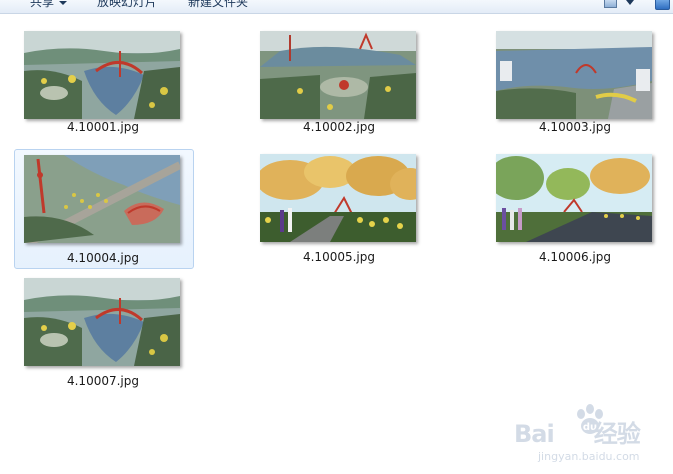  What do you see at coordinates (338, 127) in the screenshot?
I see `file-name: 4.10002.jpg` at bounding box center [338, 127].